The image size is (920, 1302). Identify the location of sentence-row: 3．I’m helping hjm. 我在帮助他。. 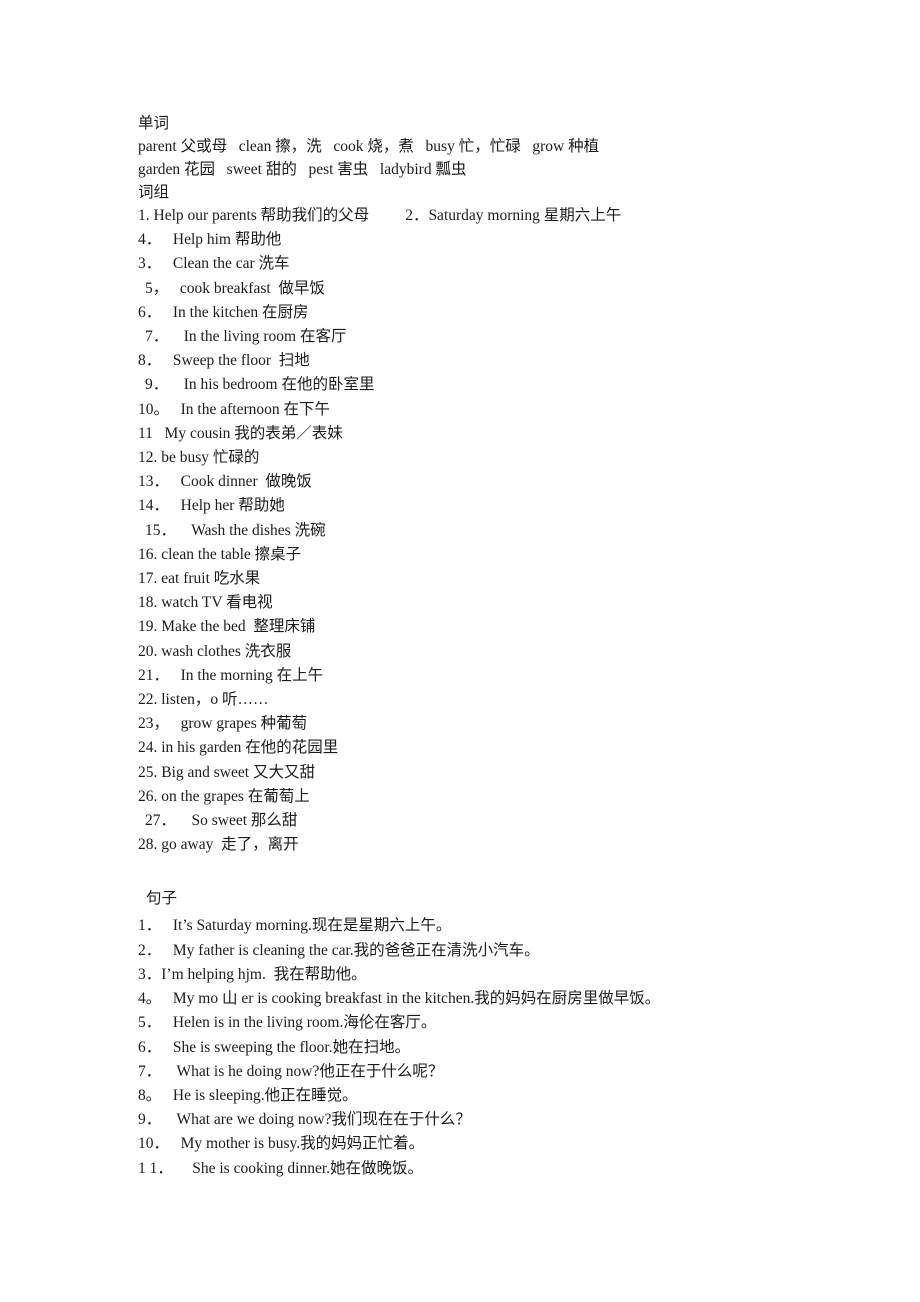
(252, 974).